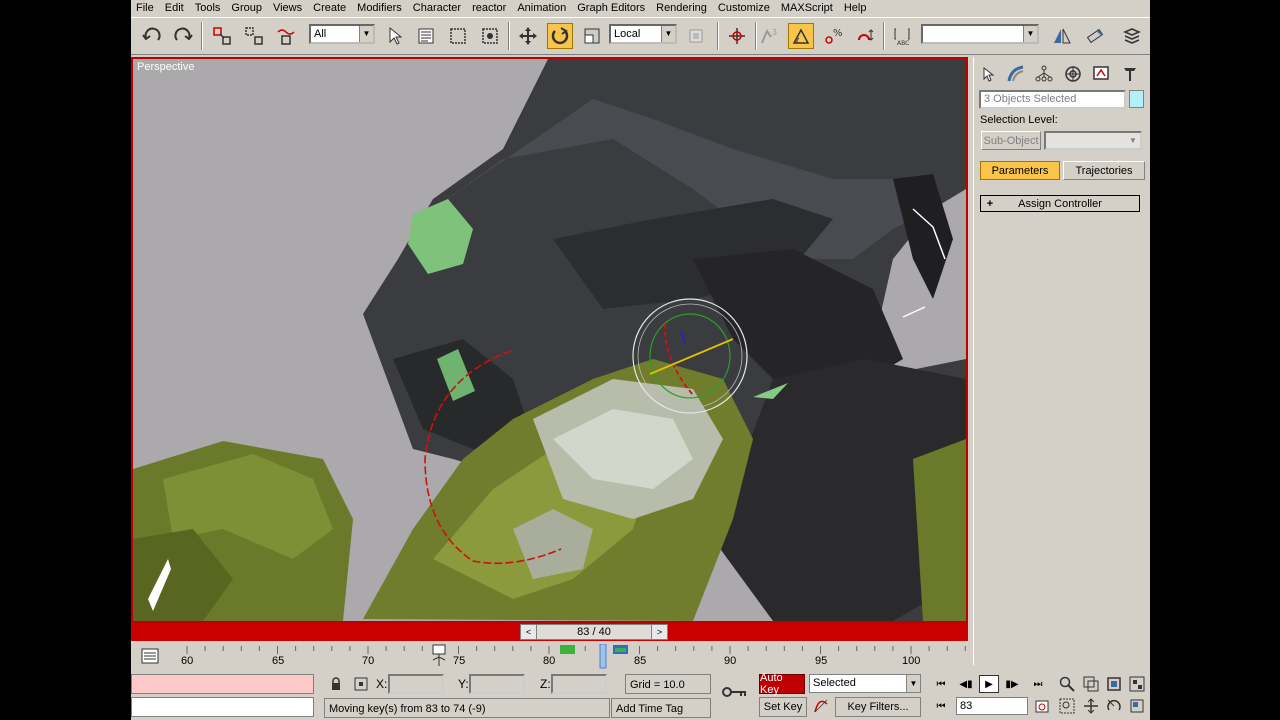 The width and height of the screenshot is (1280, 720). I want to click on zoom-extents-icon, so click(1114, 684).